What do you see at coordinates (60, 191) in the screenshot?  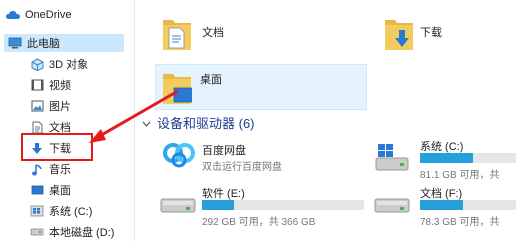 I see `sidebar-item-label: 桌面` at bounding box center [60, 191].